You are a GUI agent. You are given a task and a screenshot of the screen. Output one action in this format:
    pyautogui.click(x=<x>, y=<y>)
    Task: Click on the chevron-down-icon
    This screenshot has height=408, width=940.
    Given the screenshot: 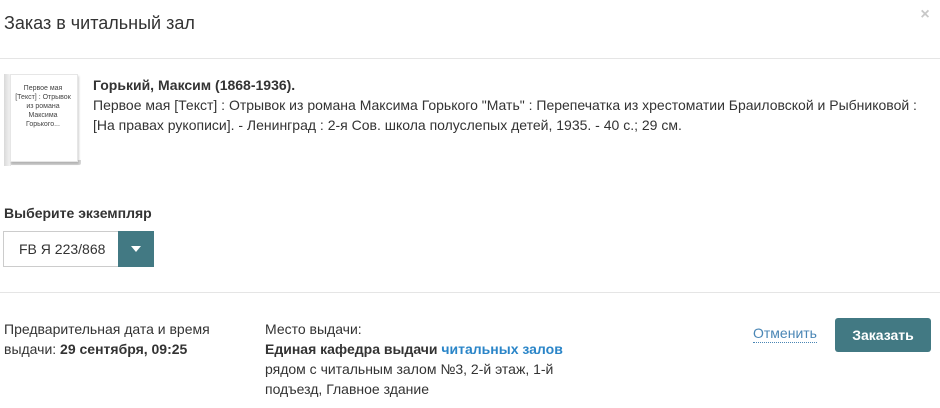 What is the action you would take?
    pyautogui.click(x=136, y=249)
    